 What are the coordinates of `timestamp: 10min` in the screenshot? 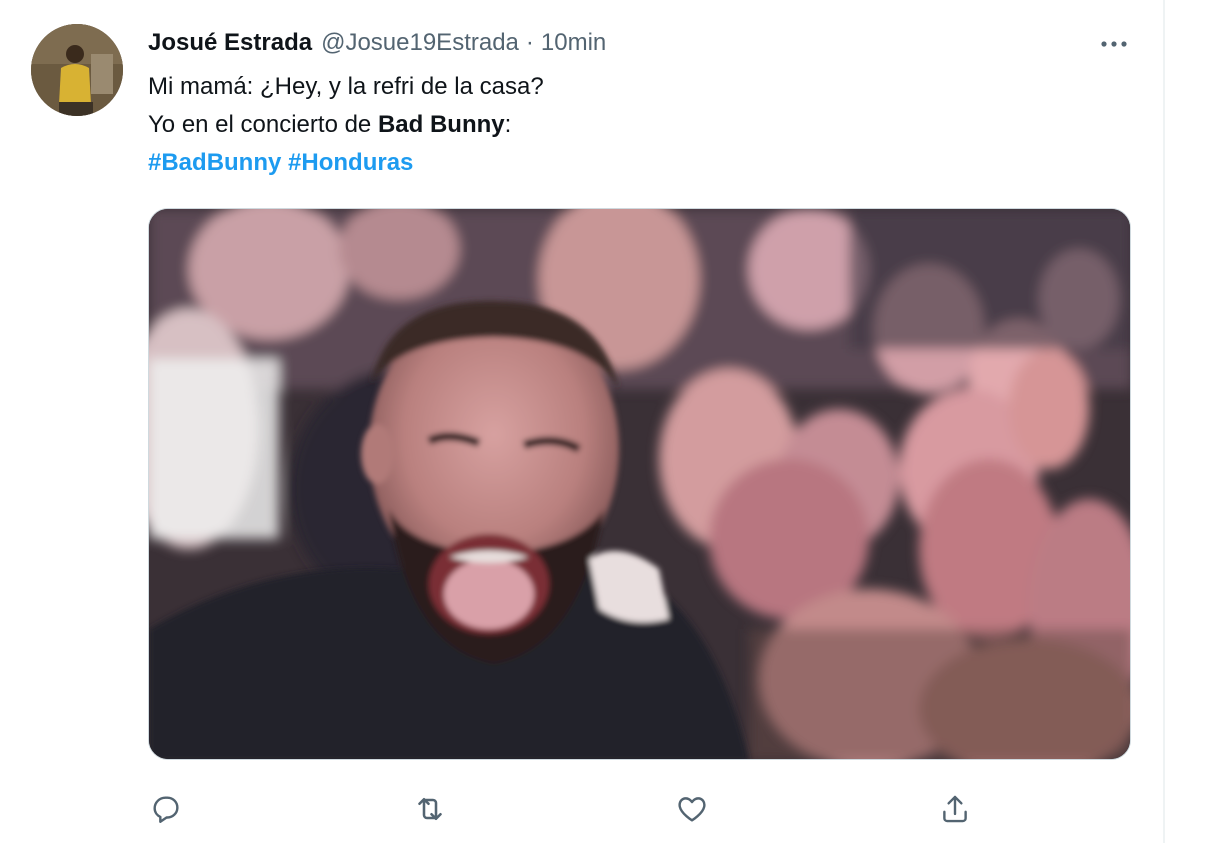 It's located at (573, 43).